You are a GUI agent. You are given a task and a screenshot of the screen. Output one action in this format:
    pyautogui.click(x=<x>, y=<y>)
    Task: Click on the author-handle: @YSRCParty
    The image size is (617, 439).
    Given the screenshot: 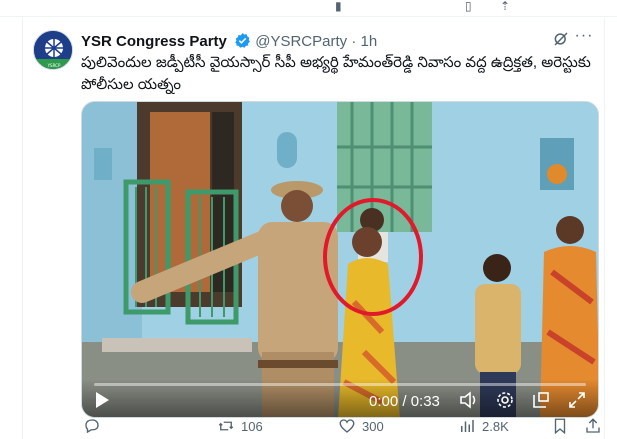 What is the action you would take?
    pyautogui.click(x=301, y=41)
    